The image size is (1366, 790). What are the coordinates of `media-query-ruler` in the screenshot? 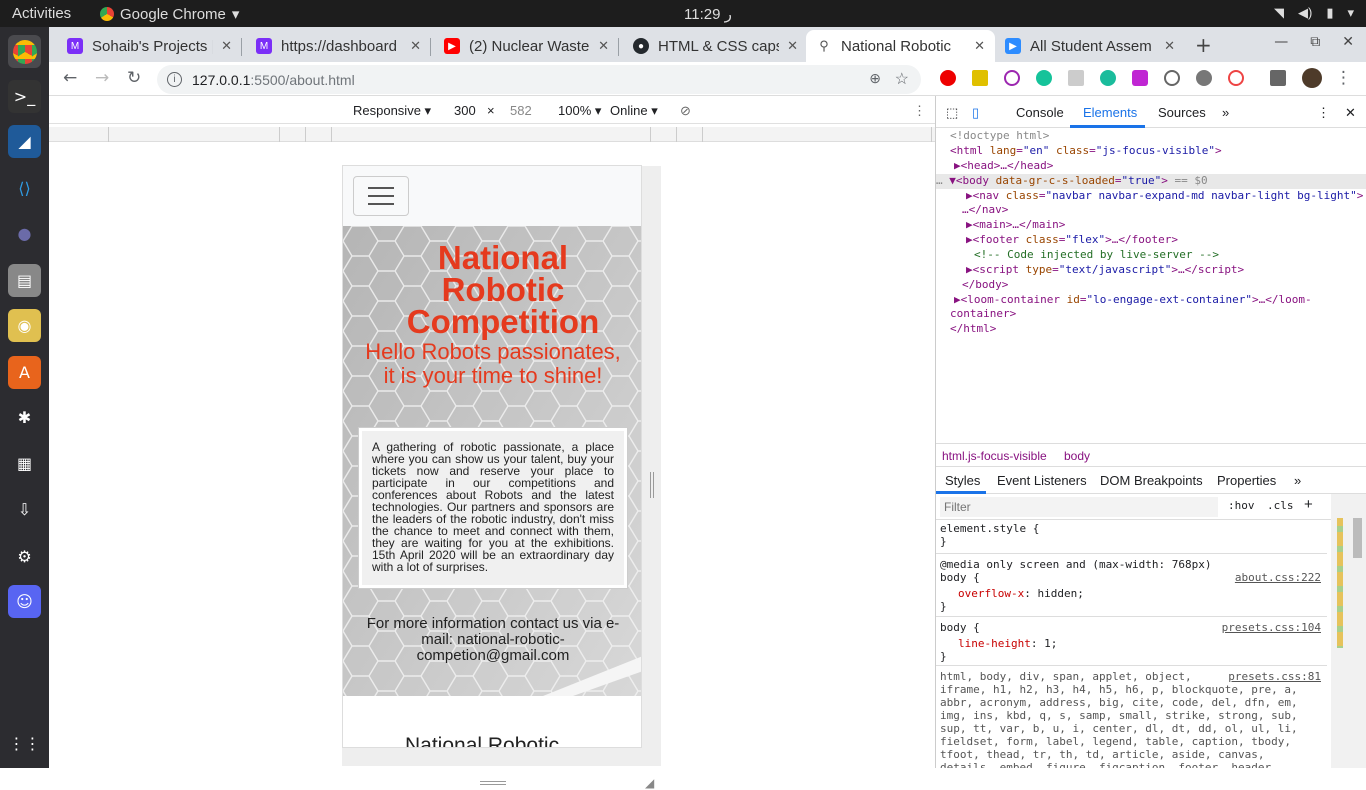 It's located at (492, 134).